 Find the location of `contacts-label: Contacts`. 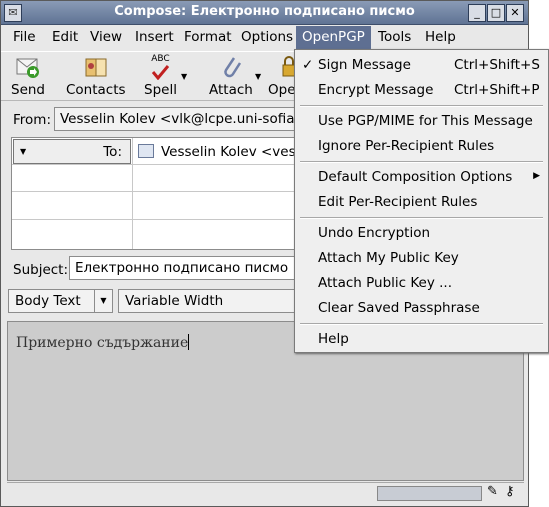

contacts-label: Contacts is located at coordinates (96, 90).